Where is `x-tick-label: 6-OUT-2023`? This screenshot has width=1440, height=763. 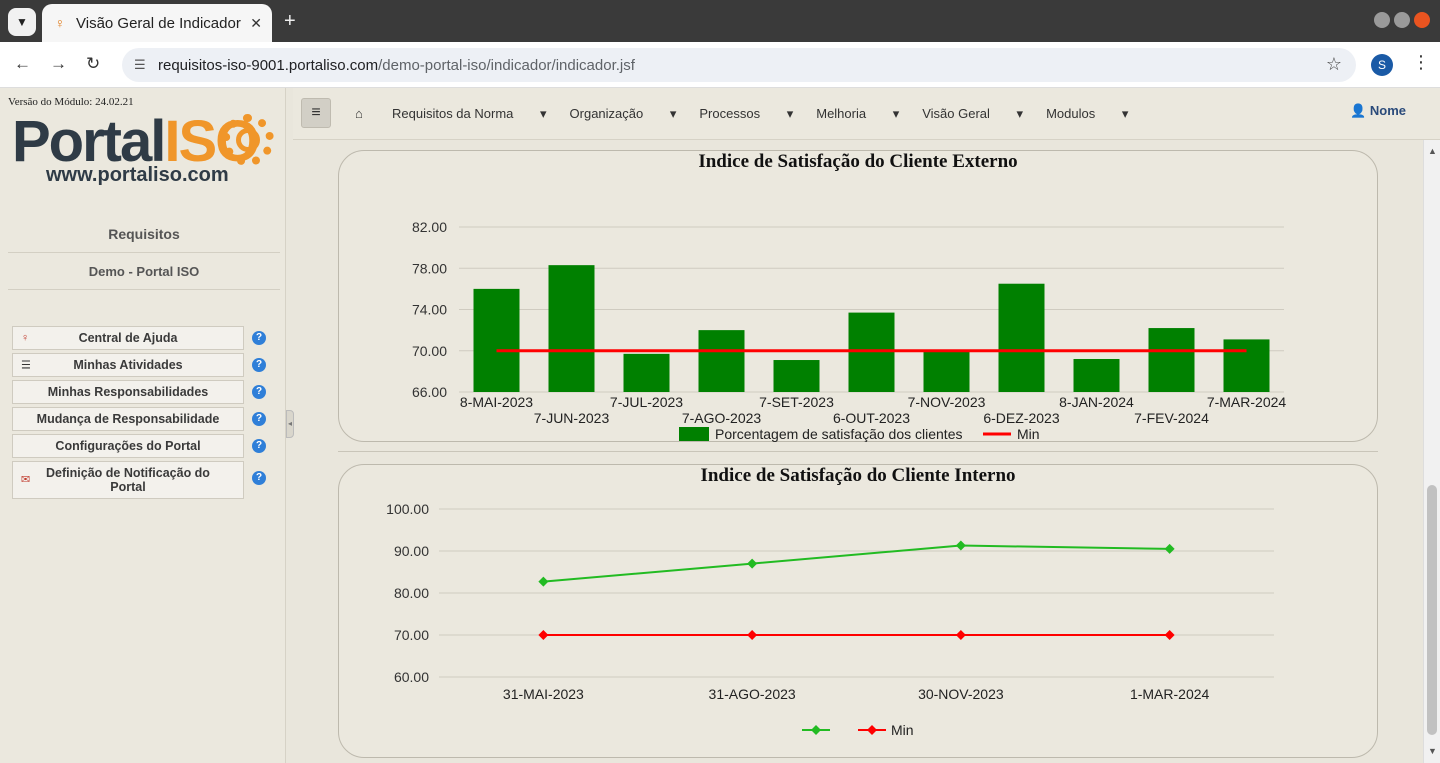
x-tick-label: 6-OUT-2023 is located at coordinates (871, 418).